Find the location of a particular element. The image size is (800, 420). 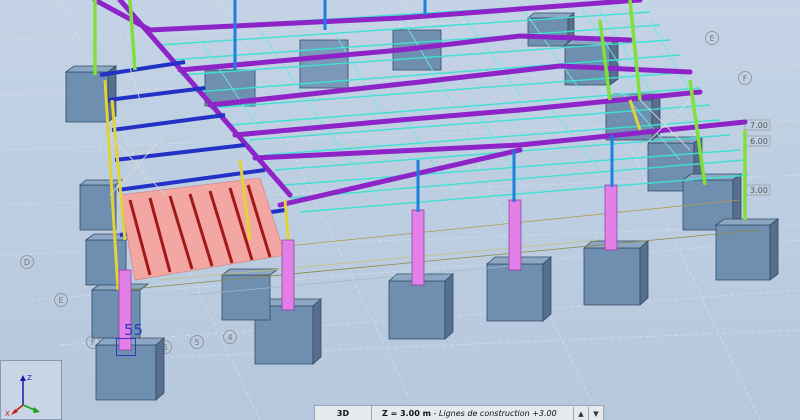

svg-text: X is located at coordinates (7, 414).